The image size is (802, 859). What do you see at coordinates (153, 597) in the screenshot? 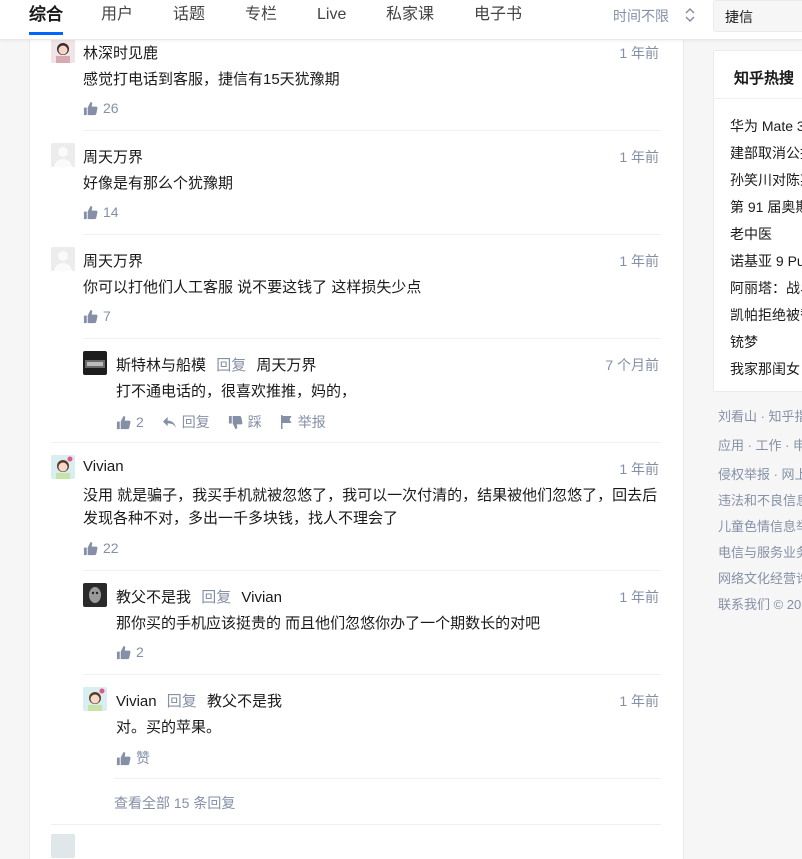
I see `reply-author: 教父不是我` at bounding box center [153, 597].